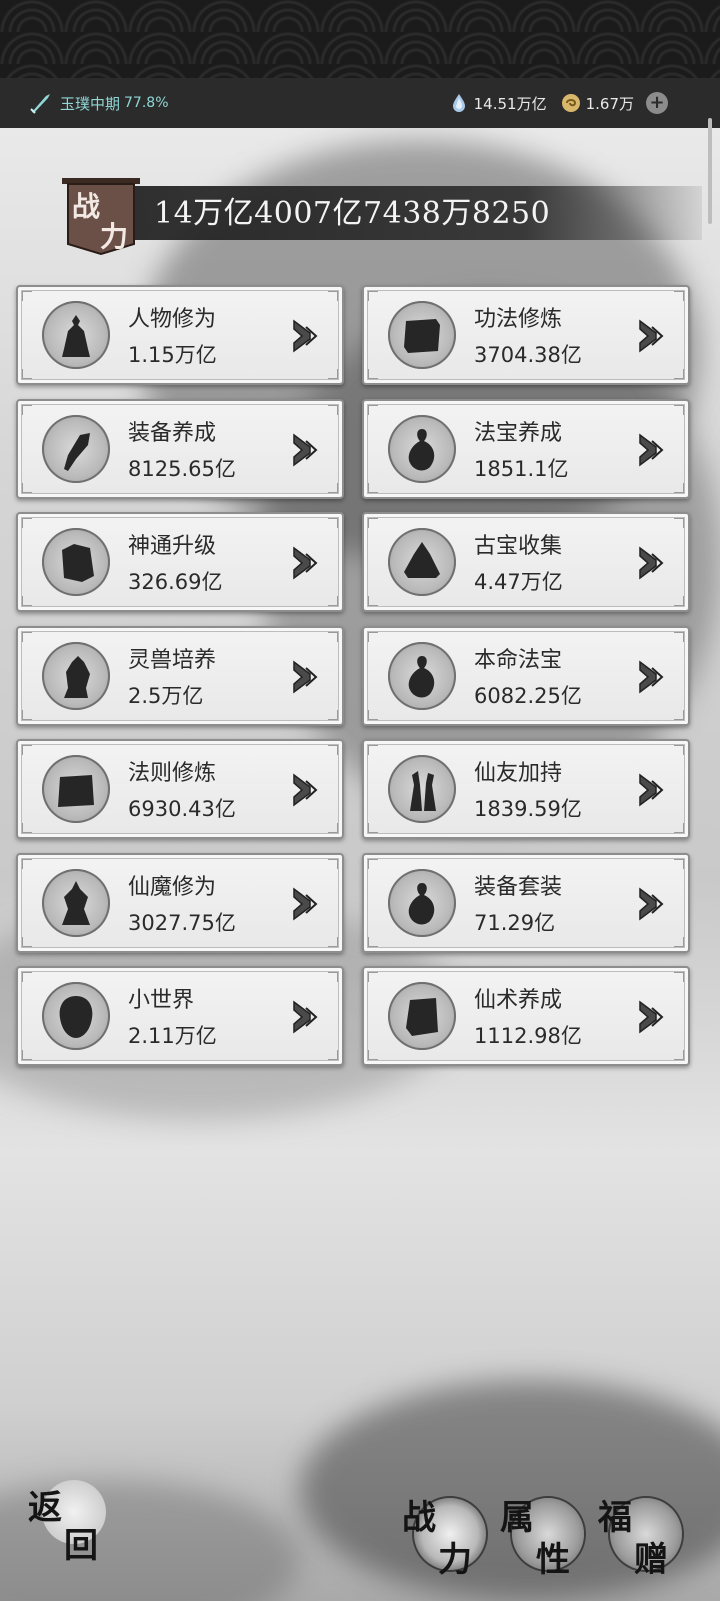 The image size is (720, 1601). What do you see at coordinates (644, 1536) in the screenshot?
I see `bottom-tab-2: 福赠` at bounding box center [644, 1536].